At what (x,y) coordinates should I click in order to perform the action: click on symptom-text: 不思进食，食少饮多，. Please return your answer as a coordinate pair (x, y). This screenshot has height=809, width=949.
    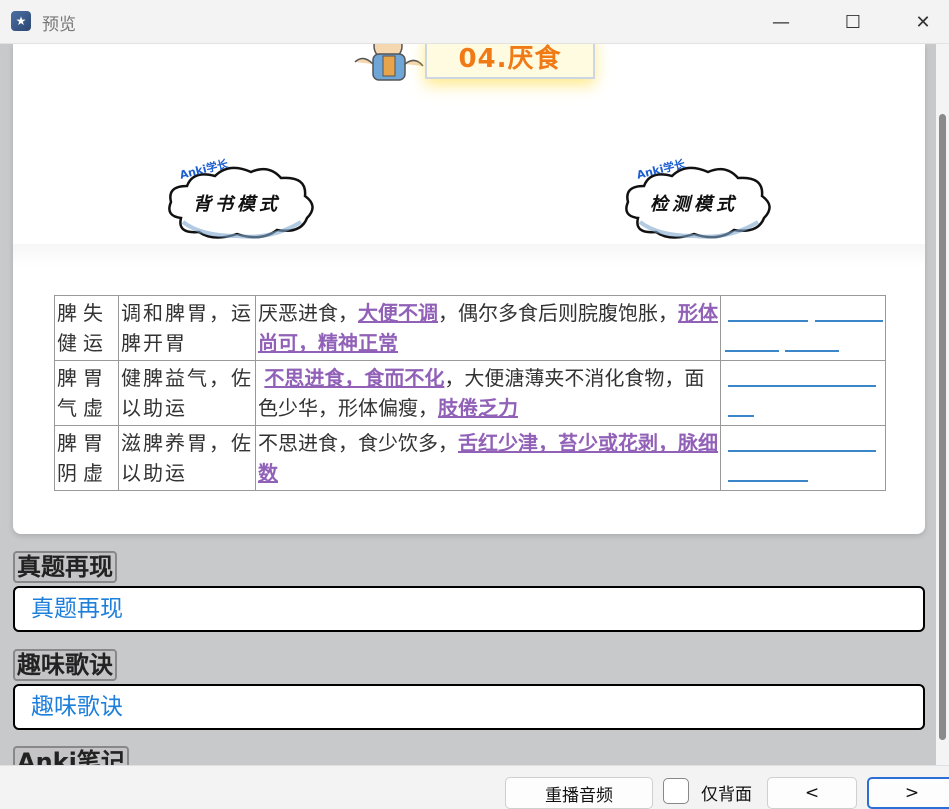
    Looking at the image, I should click on (358, 443).